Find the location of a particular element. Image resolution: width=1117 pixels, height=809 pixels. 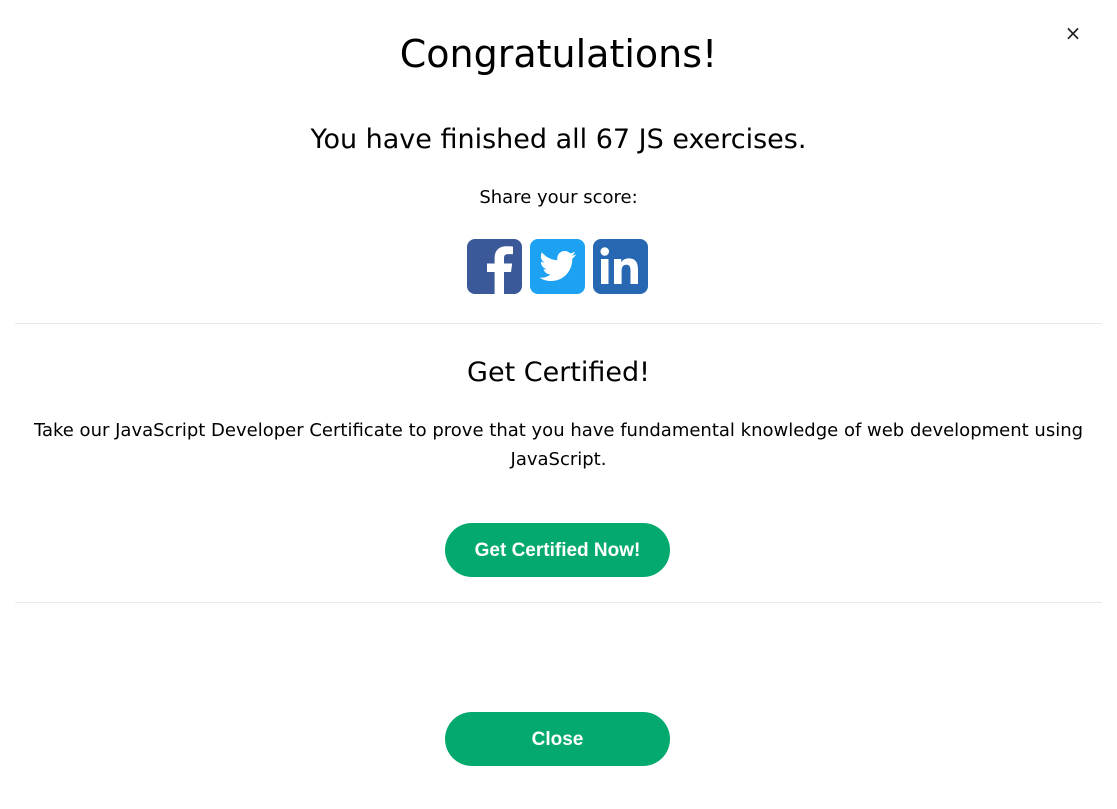

modal-title: Congratulations! is located at coordinates (558, 54).